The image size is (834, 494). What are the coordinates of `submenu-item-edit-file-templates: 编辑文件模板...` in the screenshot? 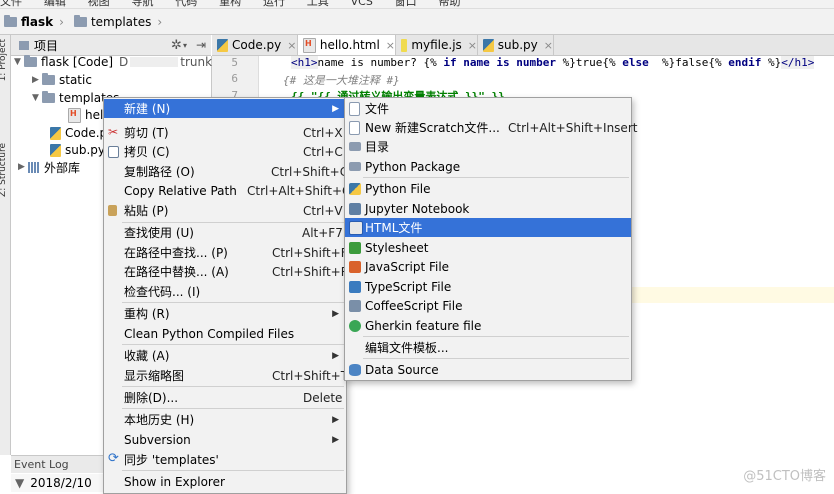 It's located at (488, 347).